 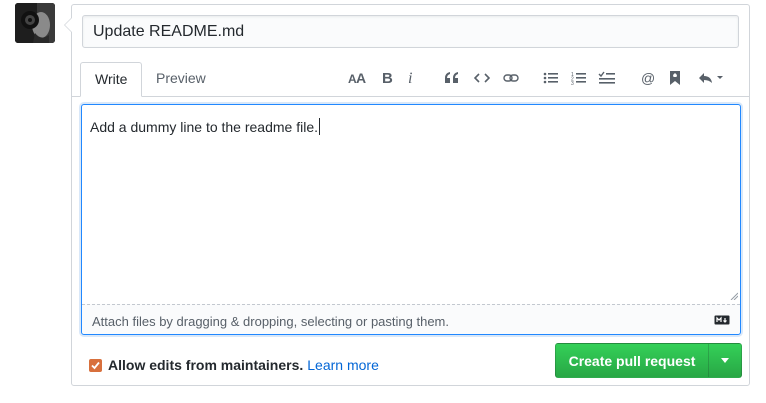 I want to click on allow-edits-label: Allow edits from maintainers., so click(x=206, y=365).